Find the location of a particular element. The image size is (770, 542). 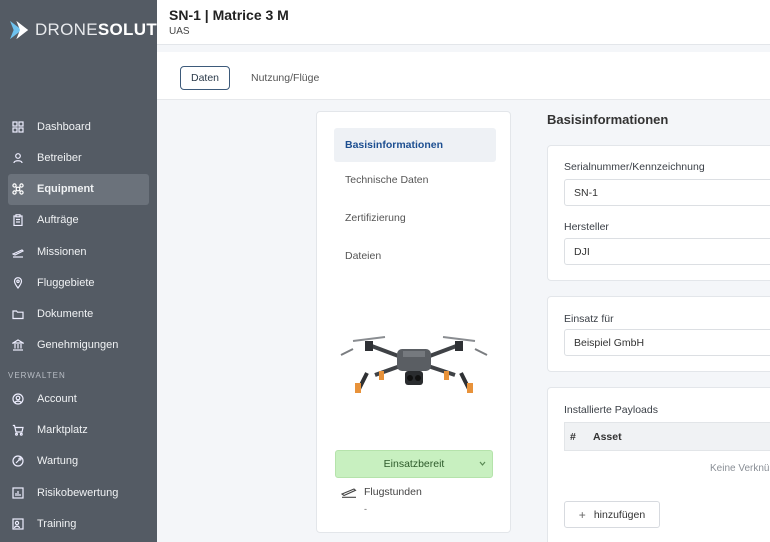

sidebar-item-fluggebiete: Fluggebiete is located at coordinates (78, 282).